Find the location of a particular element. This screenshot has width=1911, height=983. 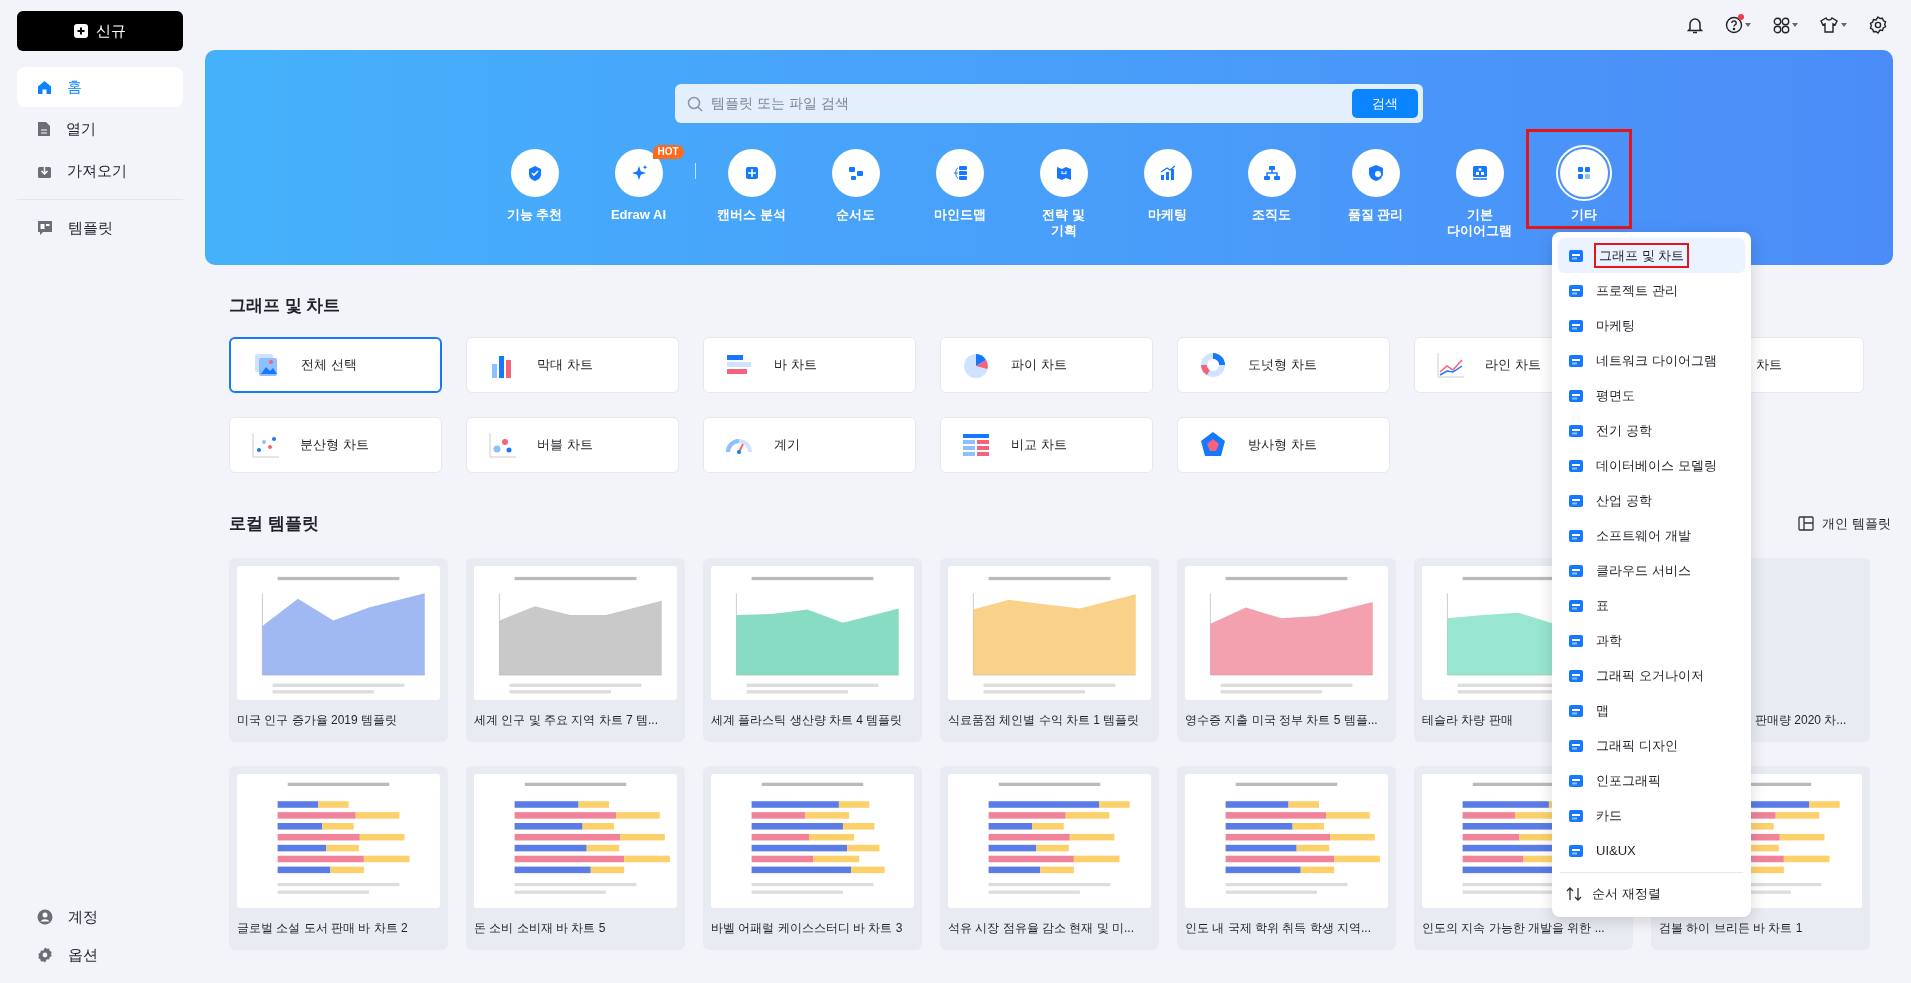

search-icon is located at coordinates (695, 103).